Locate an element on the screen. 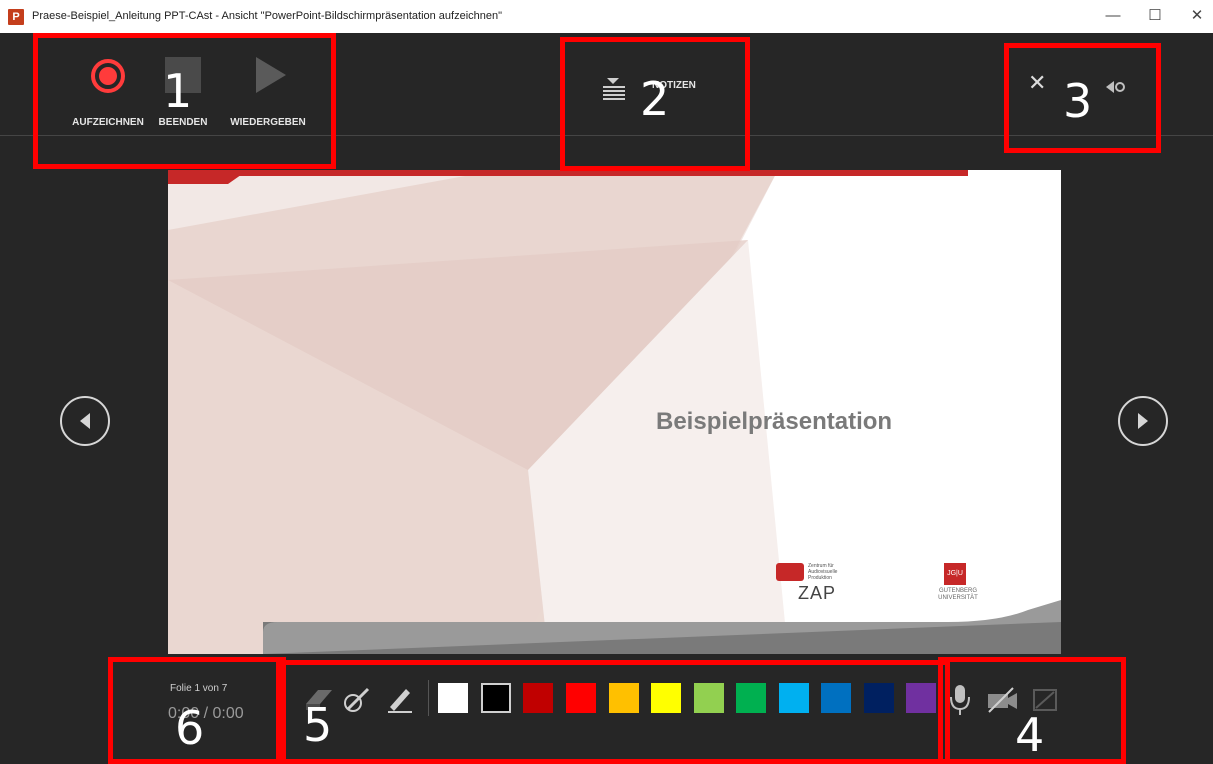 The height and width of the screenshot is (764, 1213). previous-slide-button is located at coordinates (85, 421).